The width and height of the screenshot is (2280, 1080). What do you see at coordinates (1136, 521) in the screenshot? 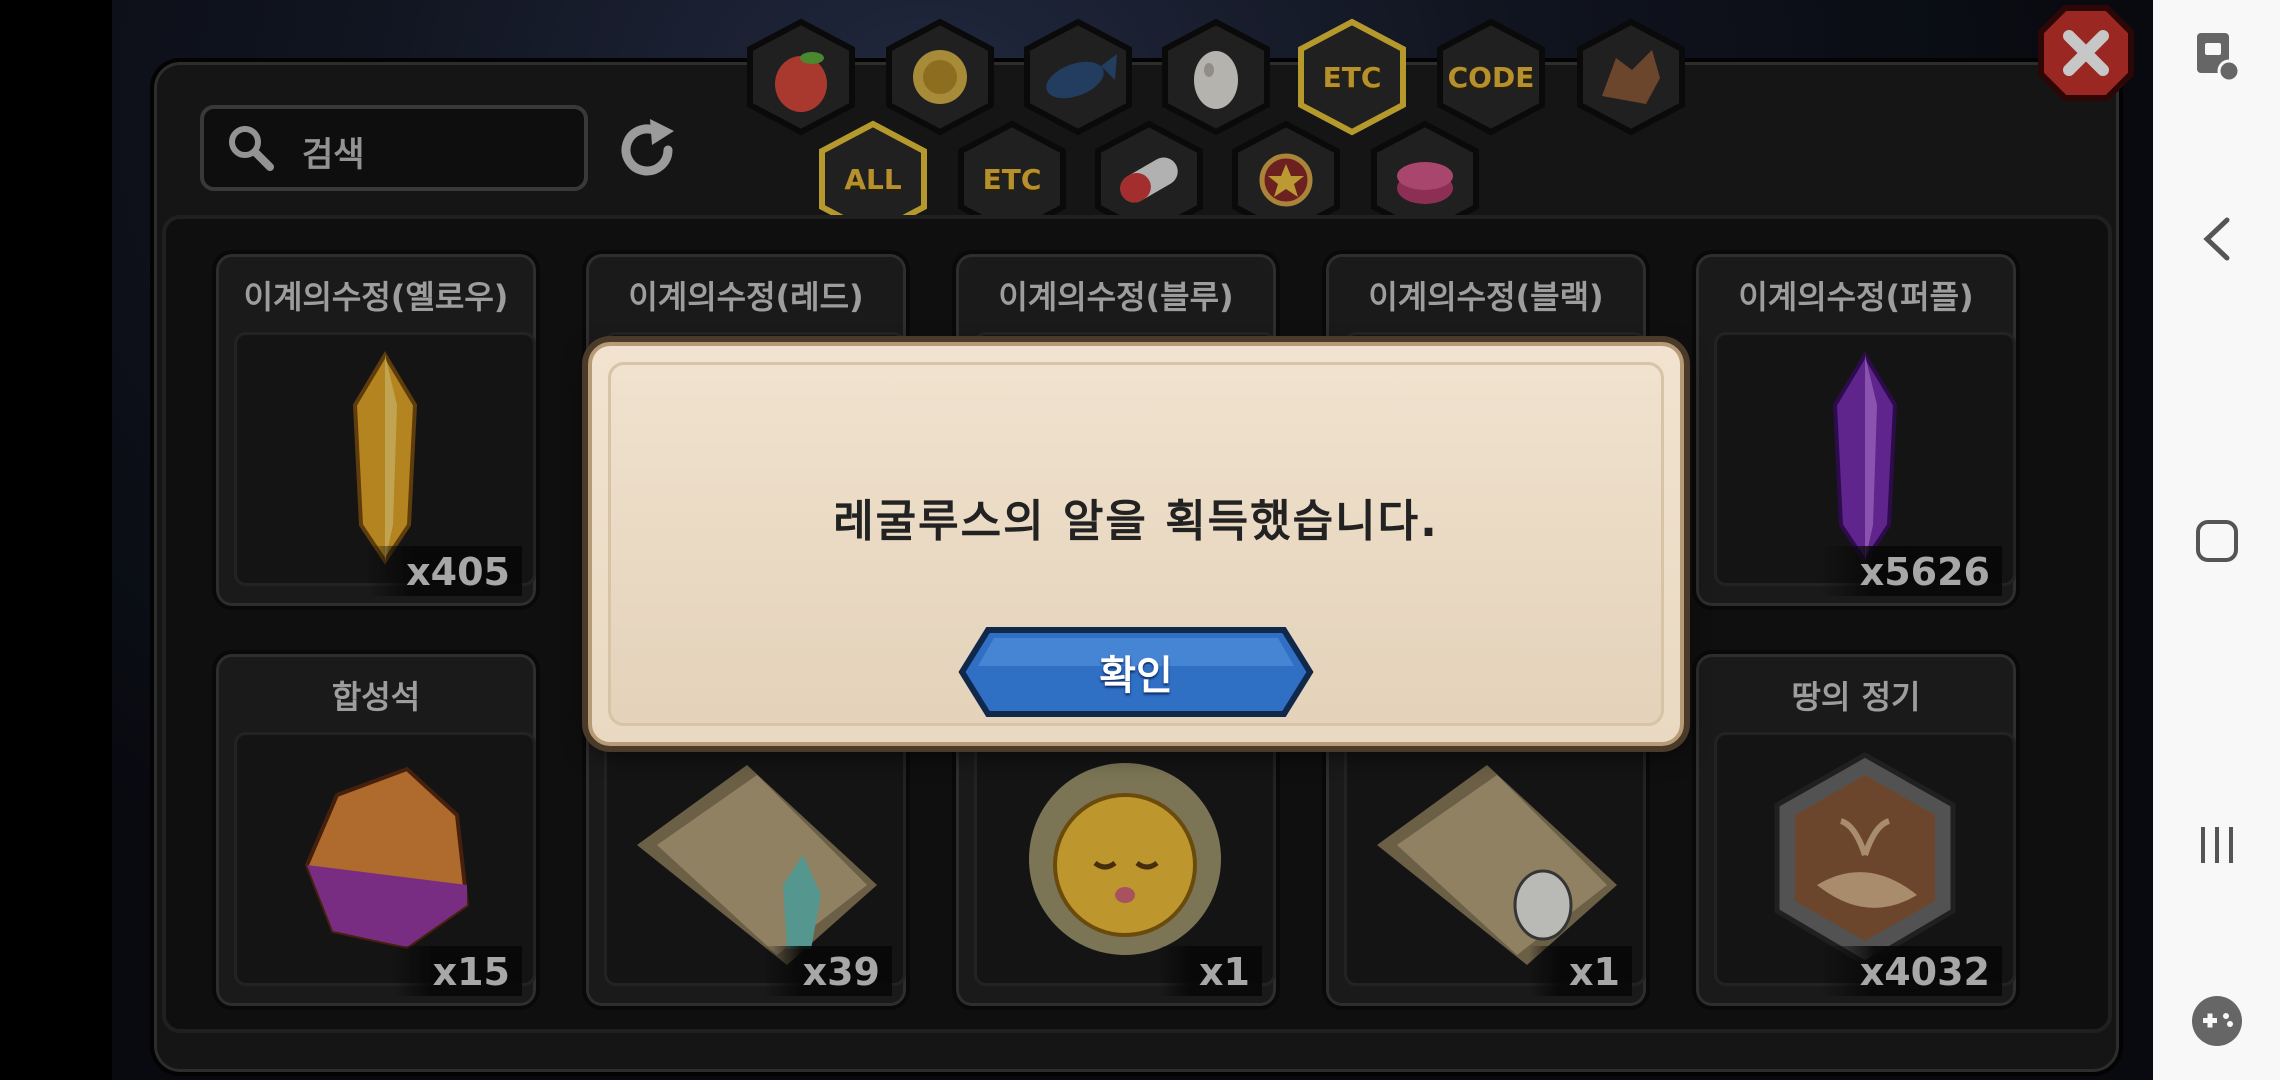
I see `dialog-message: 레굴루스의 알을 획득했습니다.` at bounding box center [1136, 521].